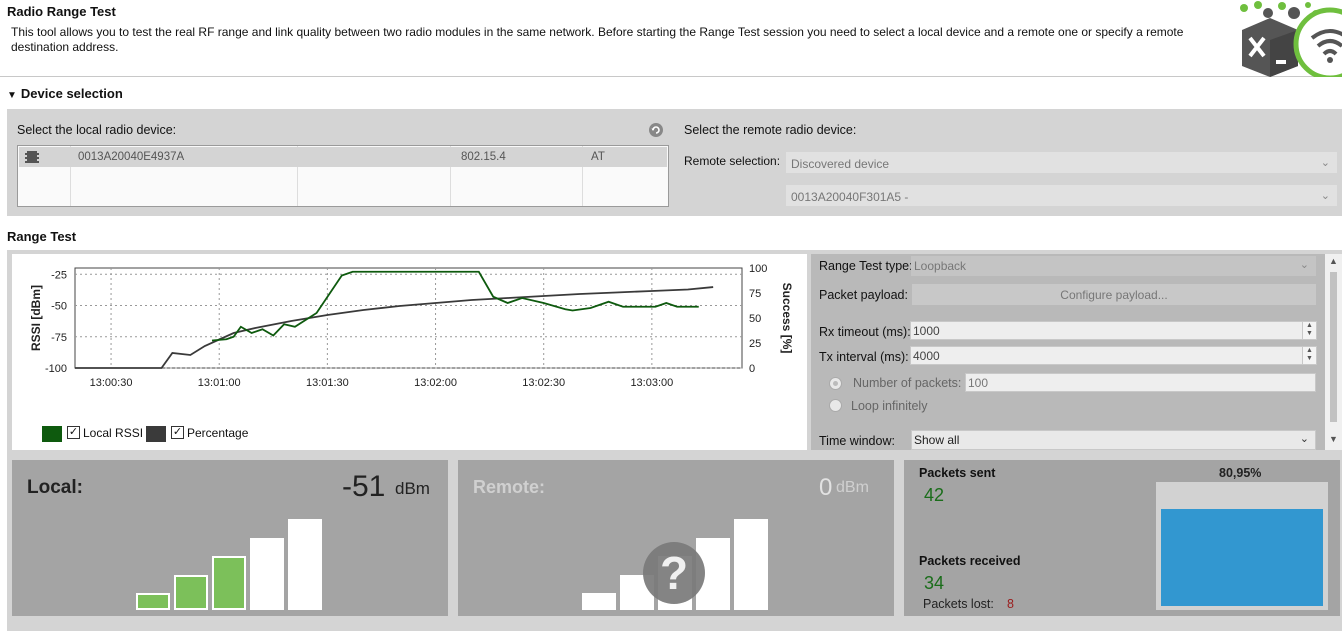  I want to click on time-window-dropdown: Show all ⌄, so click(1113, 440).